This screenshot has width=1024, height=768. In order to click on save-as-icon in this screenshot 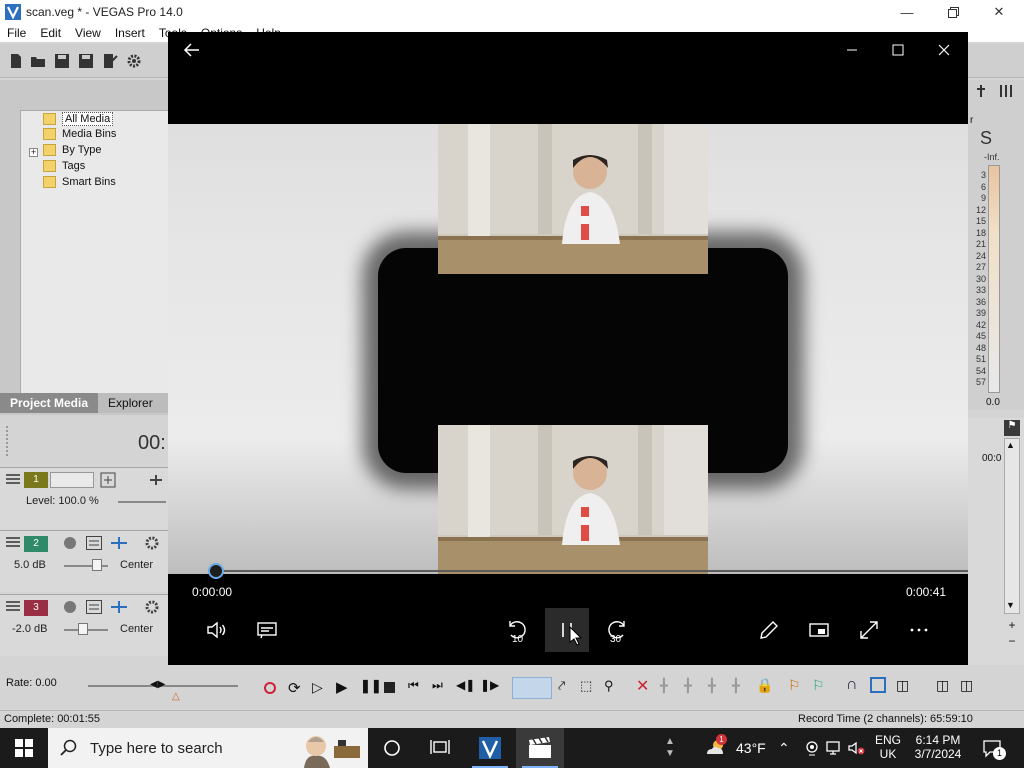, I will do `click(86, 61)`.